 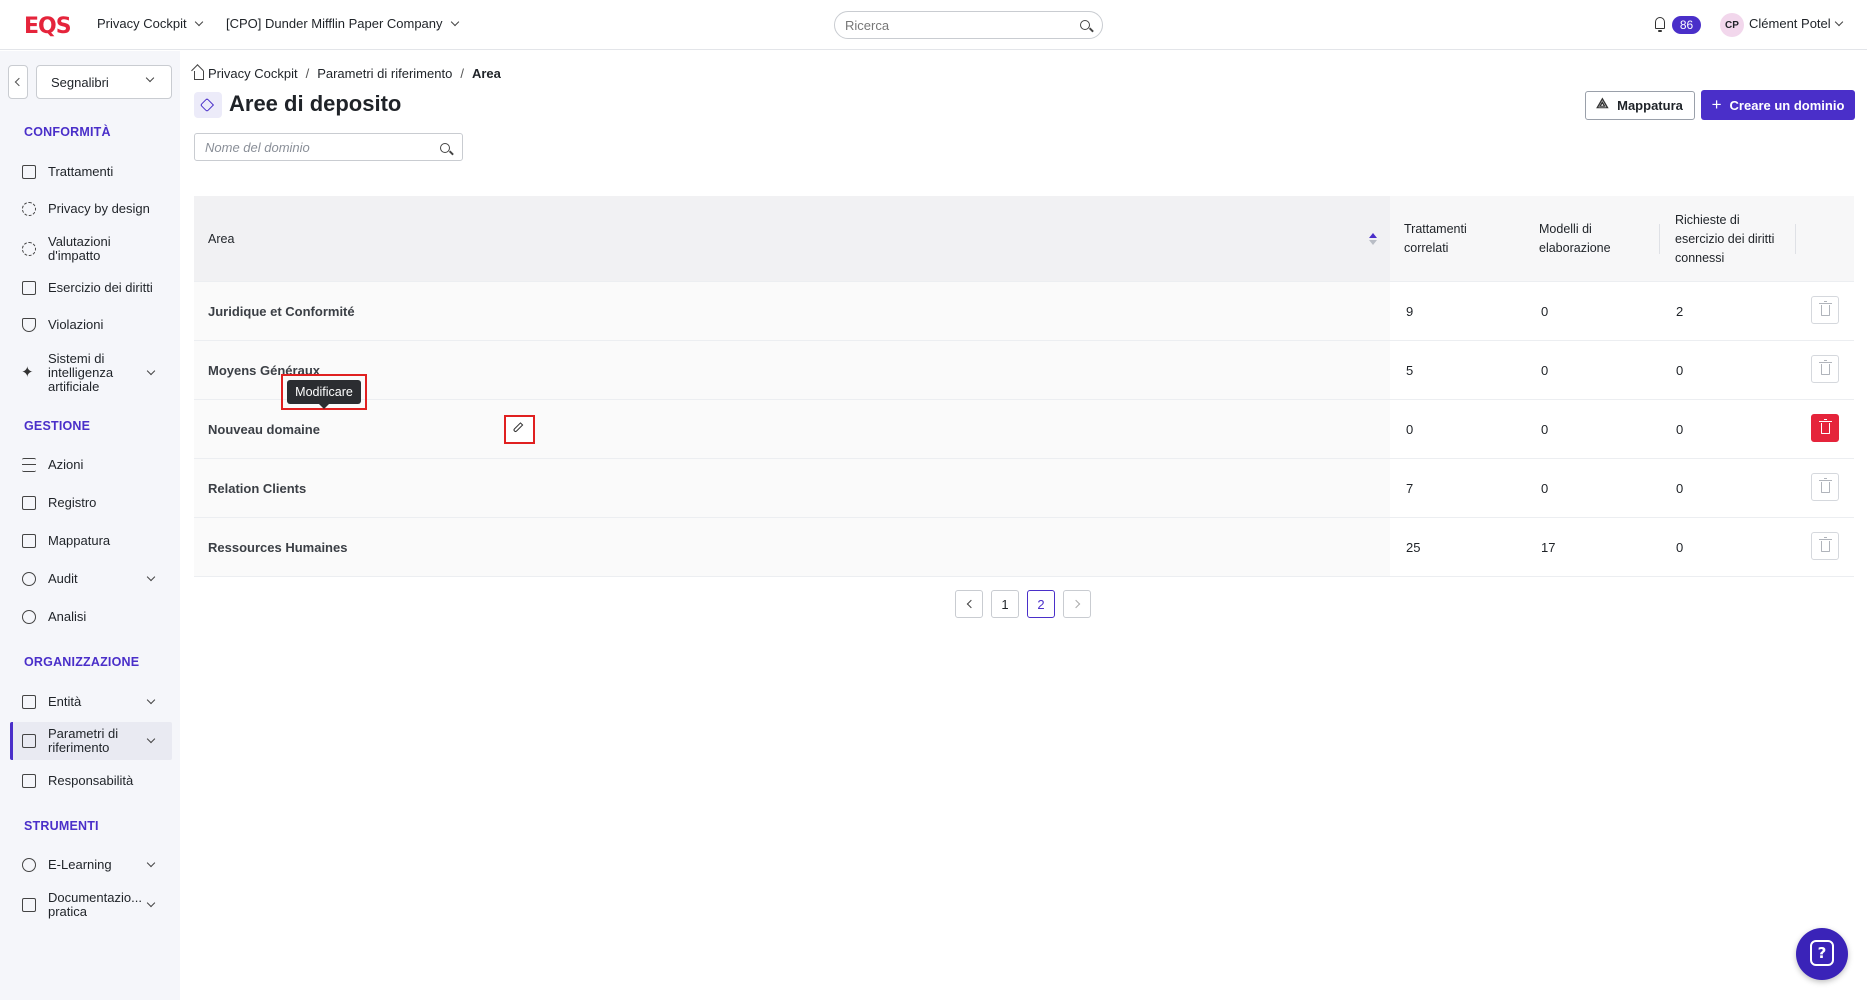 I want to click on archive-icon, so click(x=29, y=741).